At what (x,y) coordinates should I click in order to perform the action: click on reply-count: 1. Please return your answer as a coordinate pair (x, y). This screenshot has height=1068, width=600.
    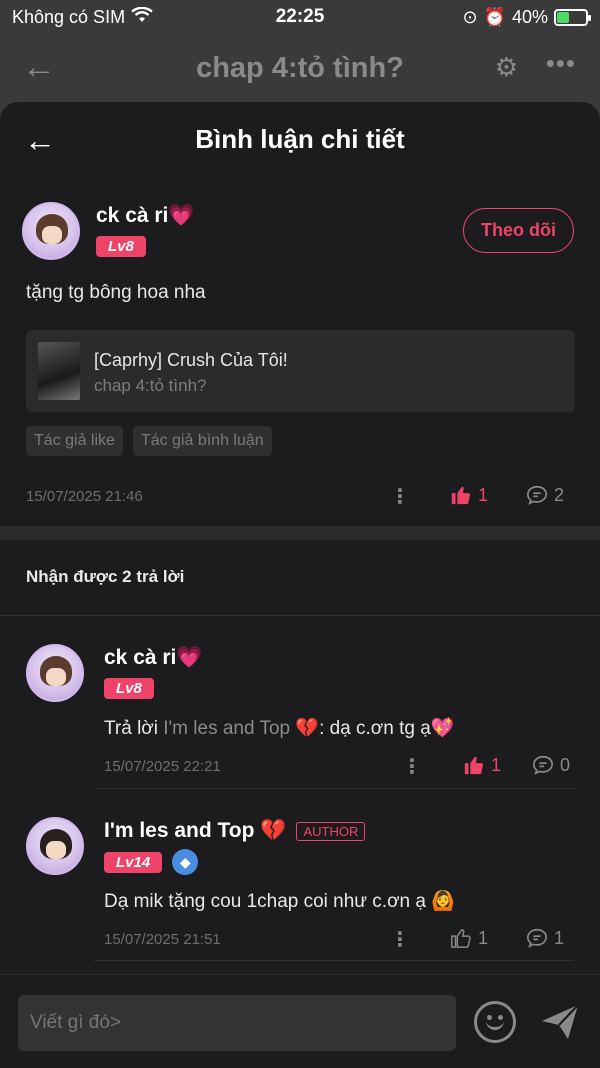
    Looking at the image, I should click on (559, 937).